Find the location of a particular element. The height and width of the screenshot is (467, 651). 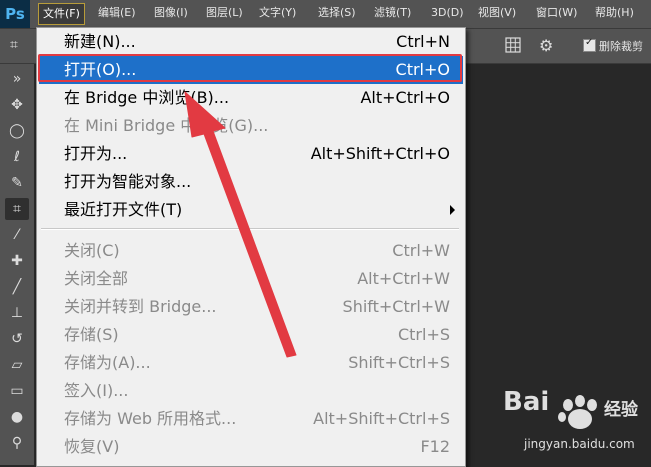

menu-item-shortcut: Alt+Ctrl+W is located at coordinates (403, 278).